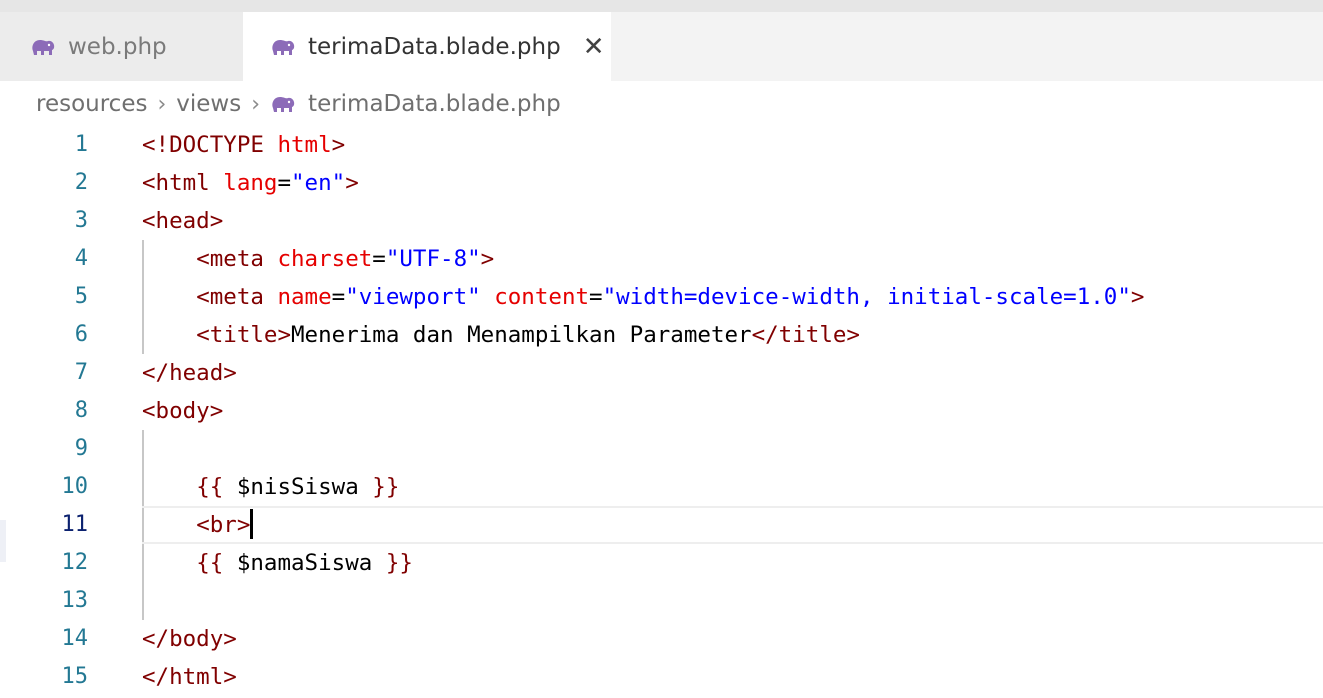 Image resolution: width=1323 pixels, height=698 pixels. I want to click on code-token: html, so click(304, 145).